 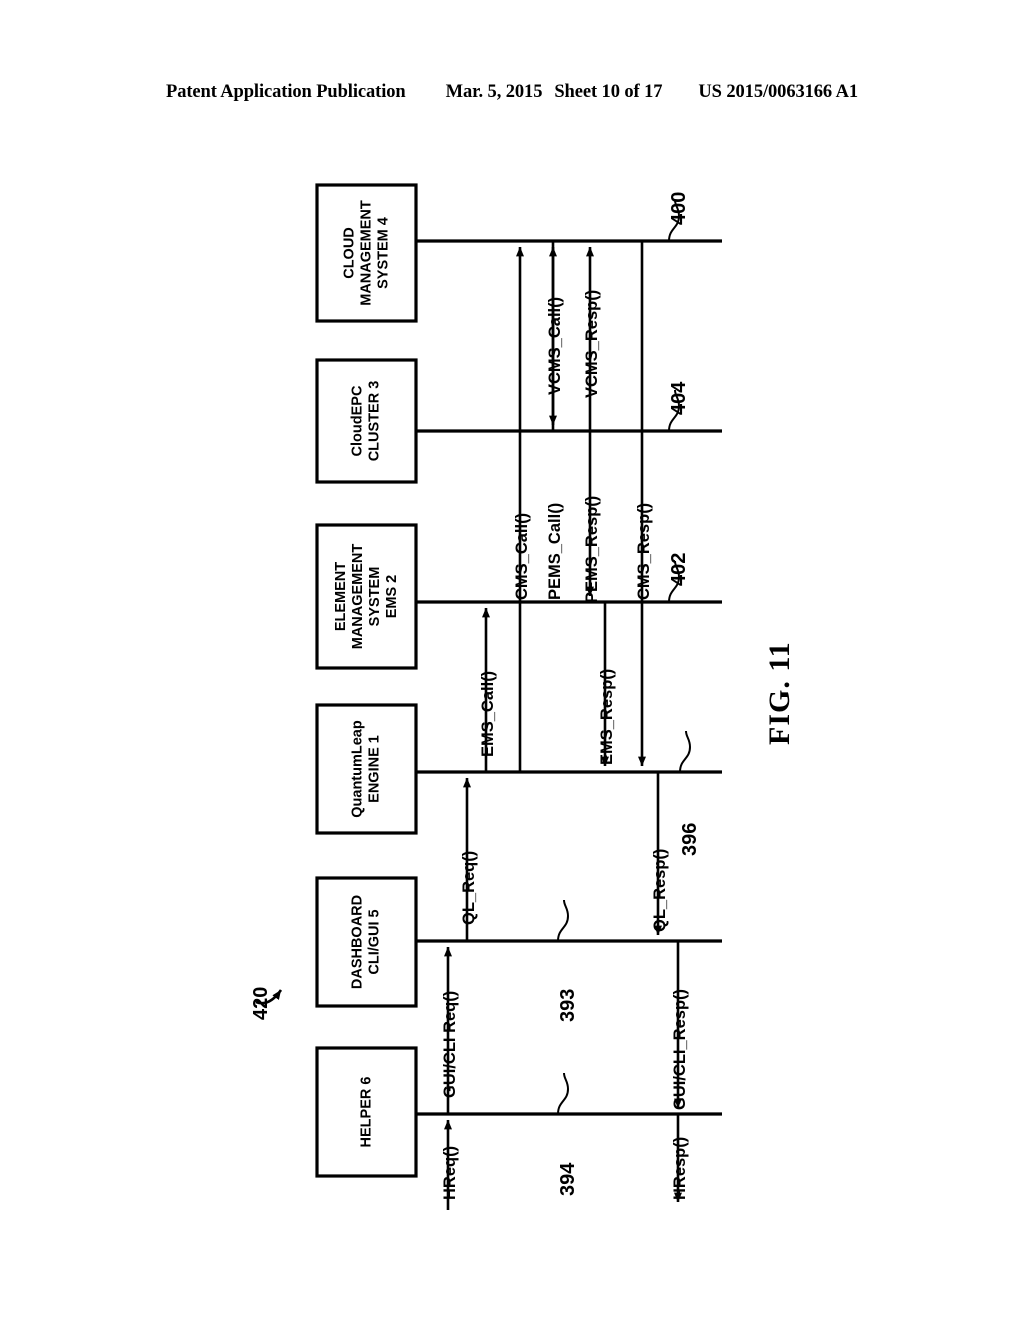 What do you see at coordinates (261, 1003) in the screenshot?
I see `reference-numeral-420: 420` at bounding box center [261, 1003].